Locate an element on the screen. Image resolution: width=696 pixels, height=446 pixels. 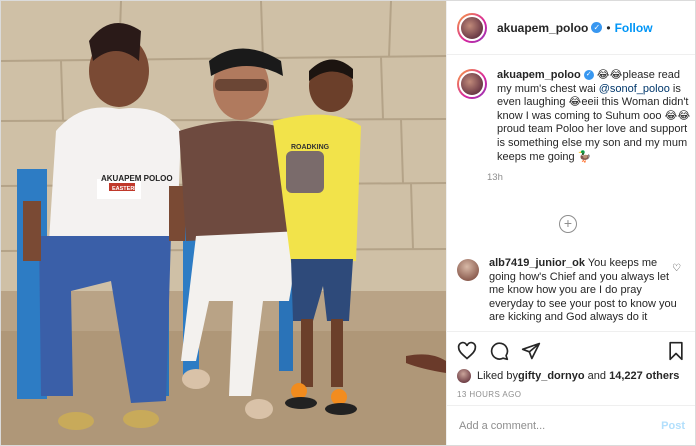
post-header: akuapem_poloo ✓ • Follow is located at coordinates (571, 28).